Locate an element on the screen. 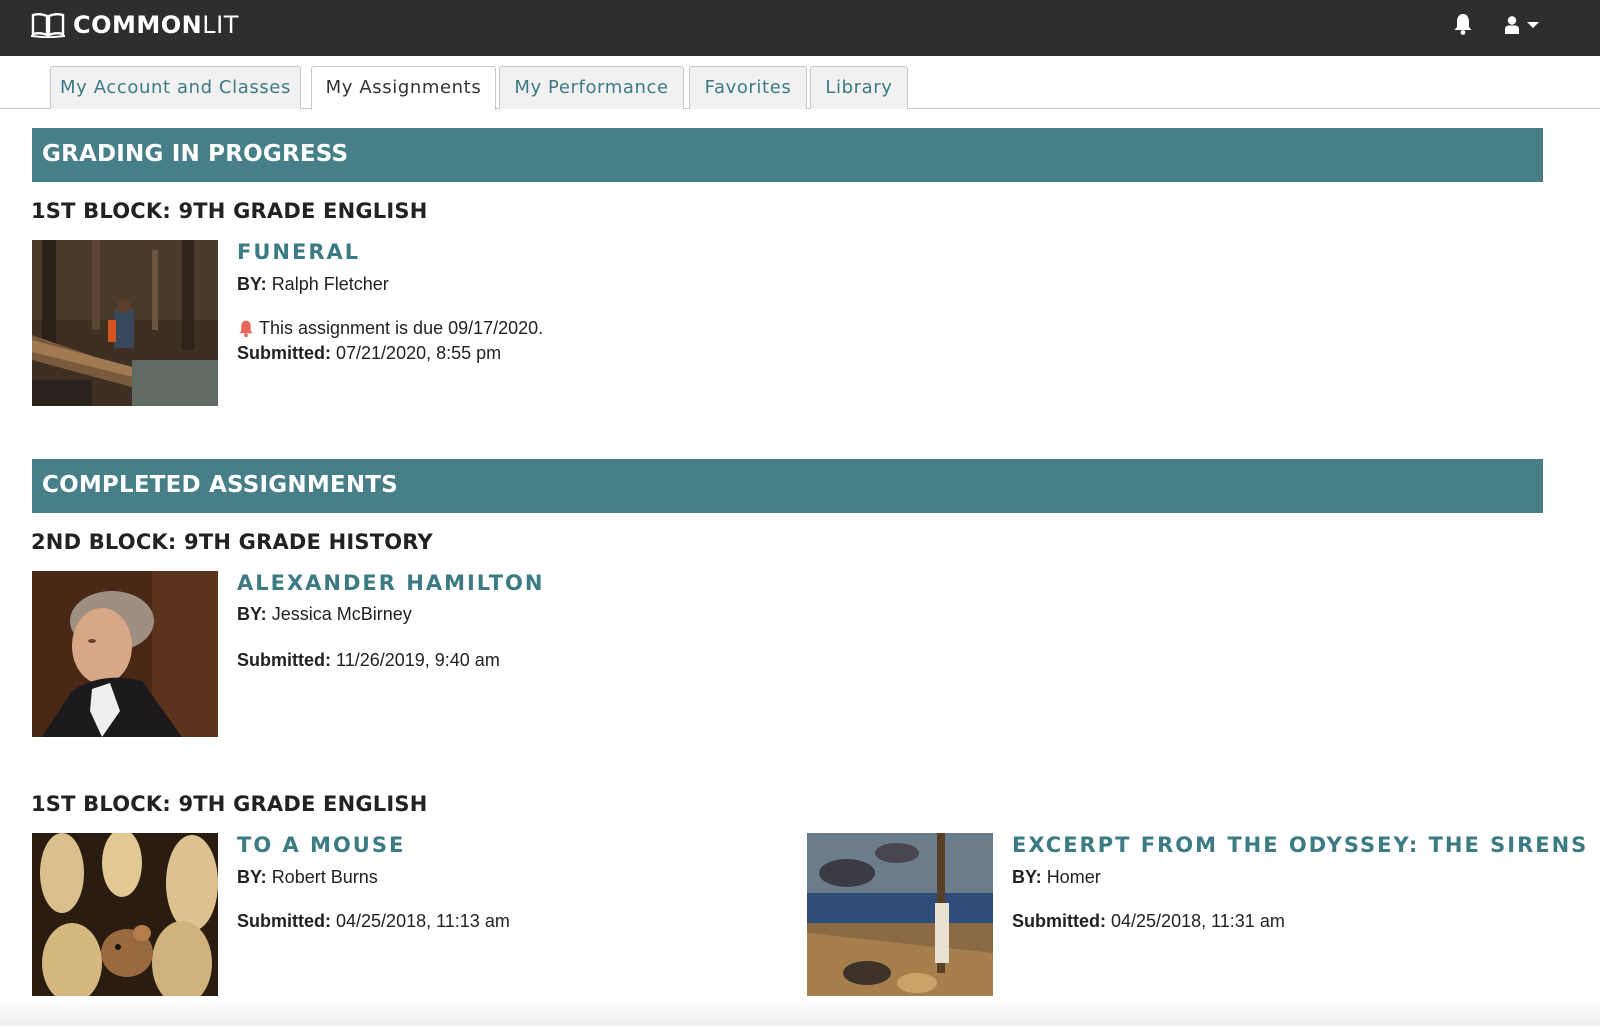 Image resolution: width=1600 pixels, height=1026 pixels. due-date-notice: This assignment is due 09/17/2020. is located at coordinates (390, 328).